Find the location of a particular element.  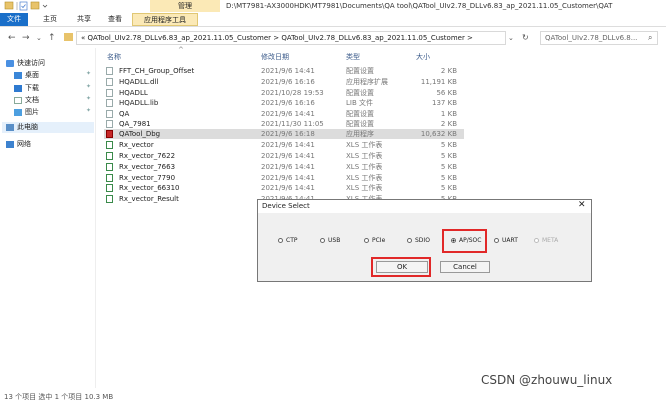

refresh-icon: ↻ is located at coordinates (525, 38).